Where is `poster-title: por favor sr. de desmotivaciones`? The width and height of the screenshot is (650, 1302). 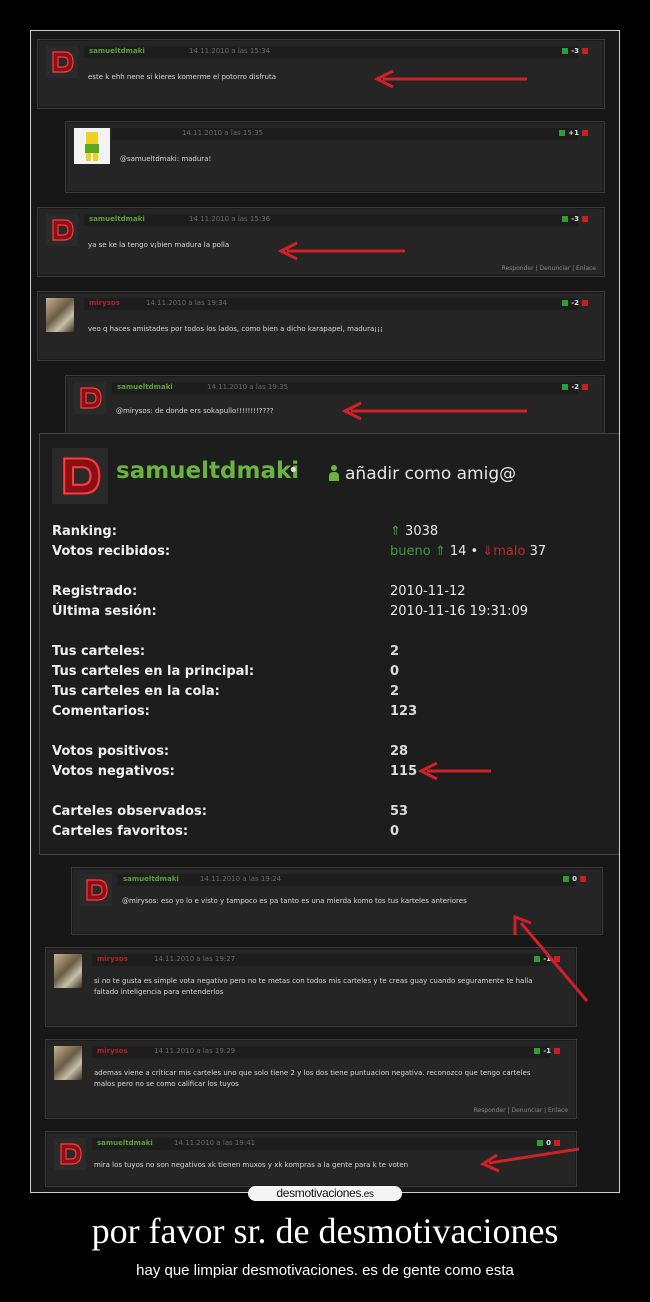
poster-title: por favor sr. de desmotivaciones is located at coordinates (325, 1231).